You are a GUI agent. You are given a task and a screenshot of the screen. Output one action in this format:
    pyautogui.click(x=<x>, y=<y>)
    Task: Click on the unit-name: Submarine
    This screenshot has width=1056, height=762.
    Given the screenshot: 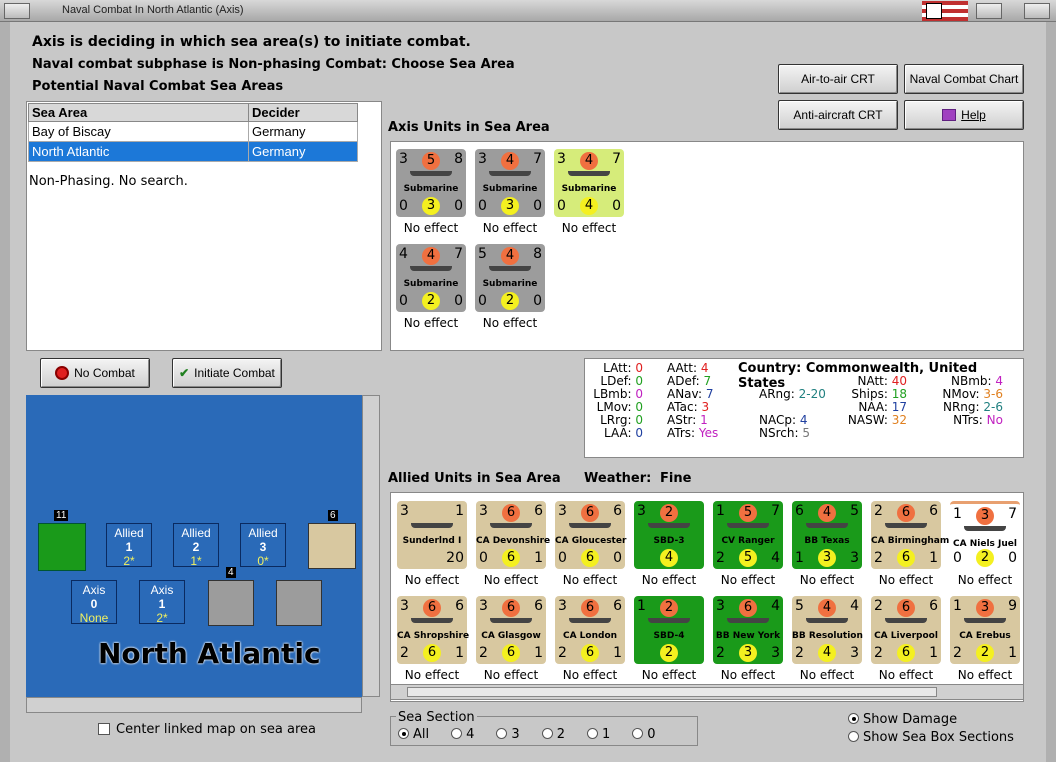 What is the action you would take?
    pyautogui.click(x=589, y=189)
    